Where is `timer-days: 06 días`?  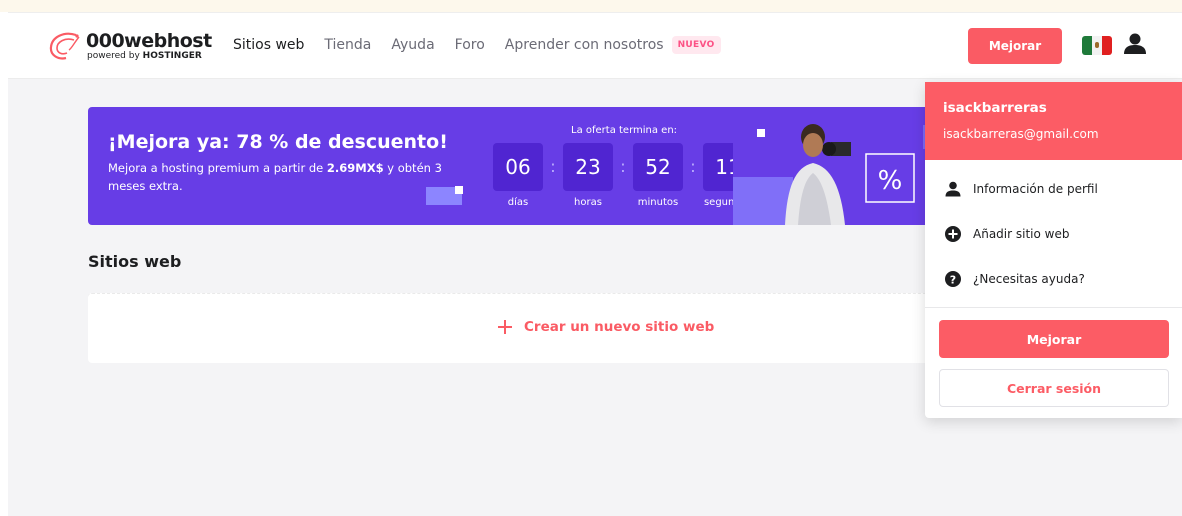
timer-days: 06 días is located at coordinates (518, 175).